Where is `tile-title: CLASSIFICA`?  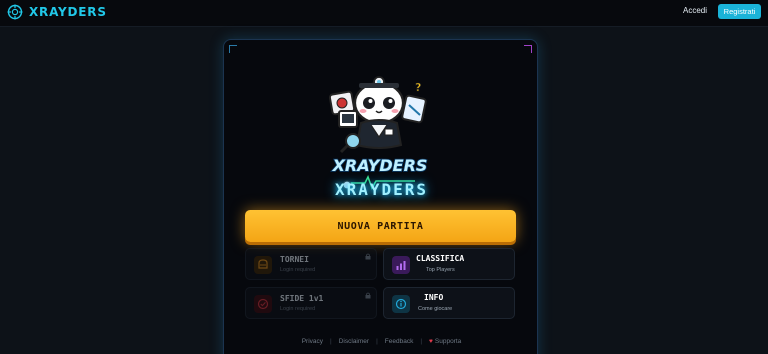 tile-title: CLASSIFICA is located at coordinates (440, 258).